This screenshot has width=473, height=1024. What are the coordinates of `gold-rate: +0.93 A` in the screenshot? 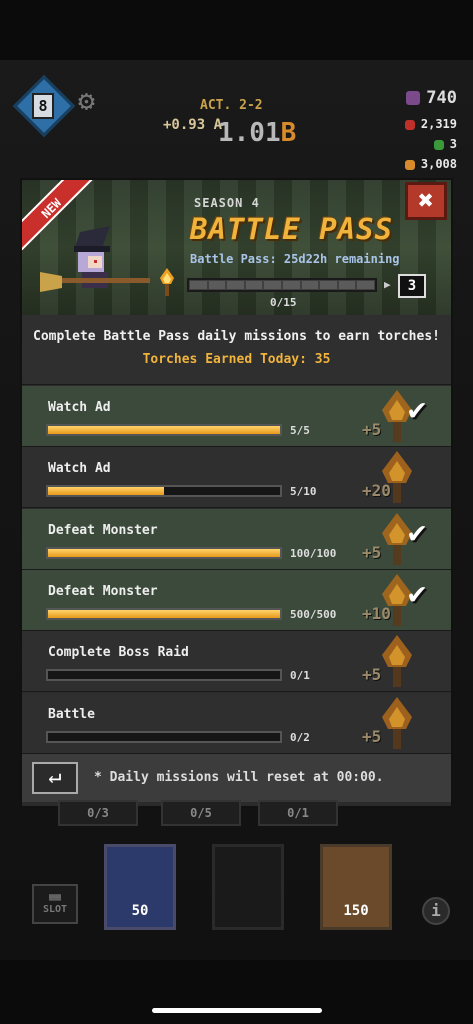 It's located at (193, 125).